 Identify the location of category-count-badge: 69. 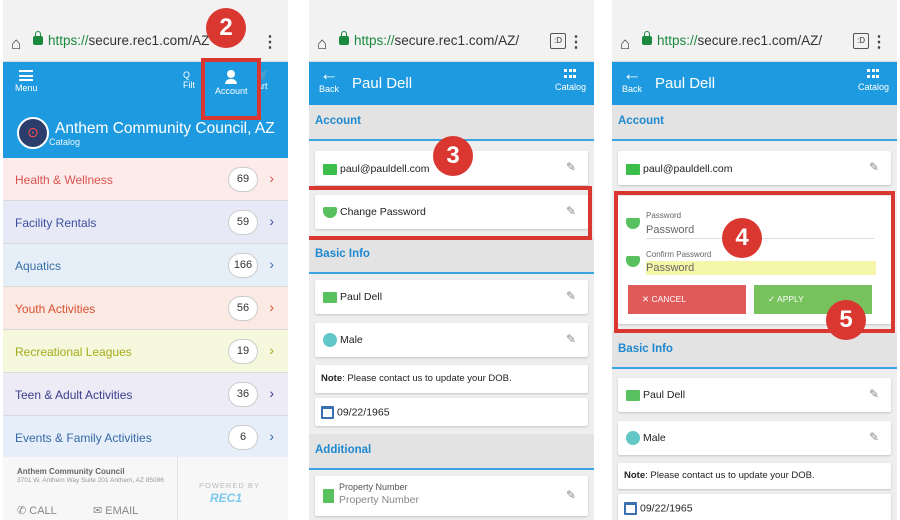
(243, 179).